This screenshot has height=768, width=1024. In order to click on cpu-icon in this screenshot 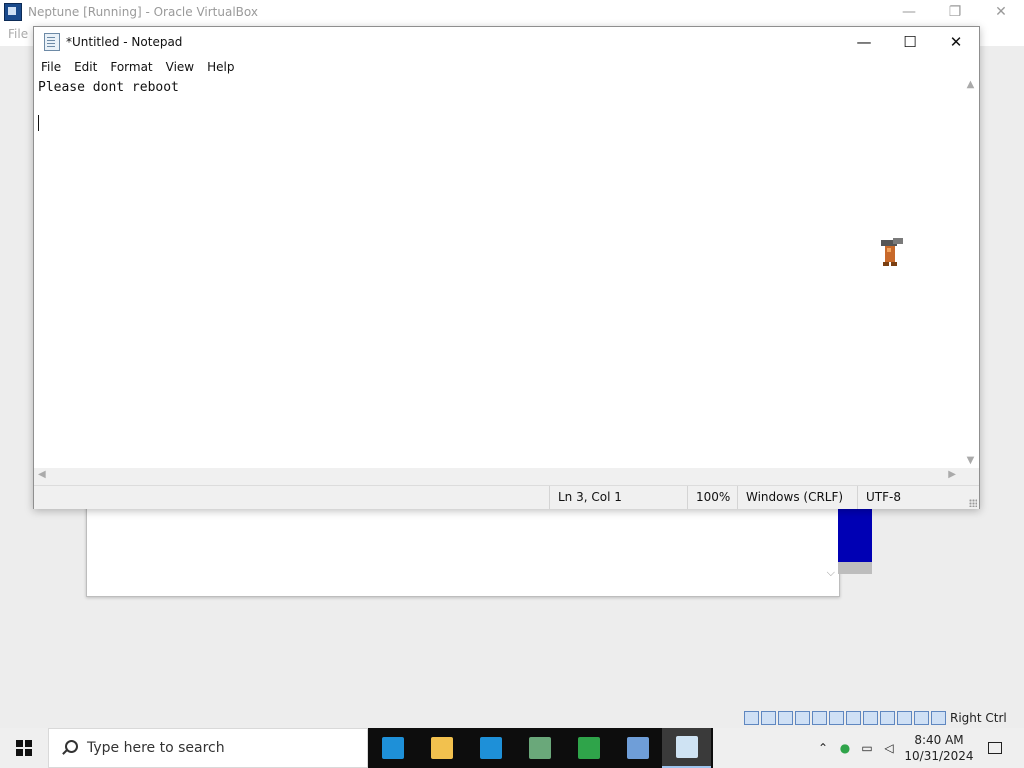, I will do `click(904, 718)`.